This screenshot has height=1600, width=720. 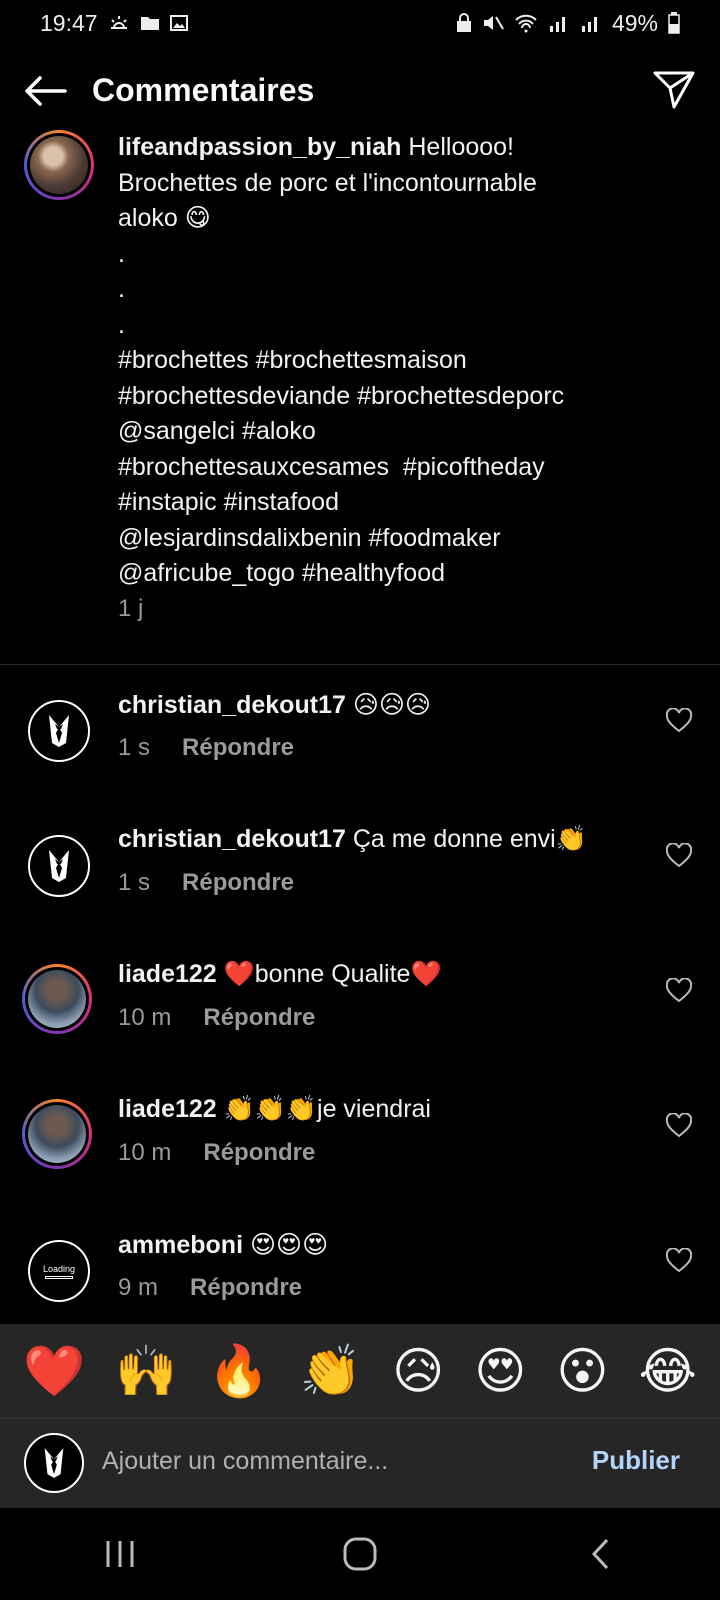 I want to click on back-nav-button, so click(x=600, y=1554).